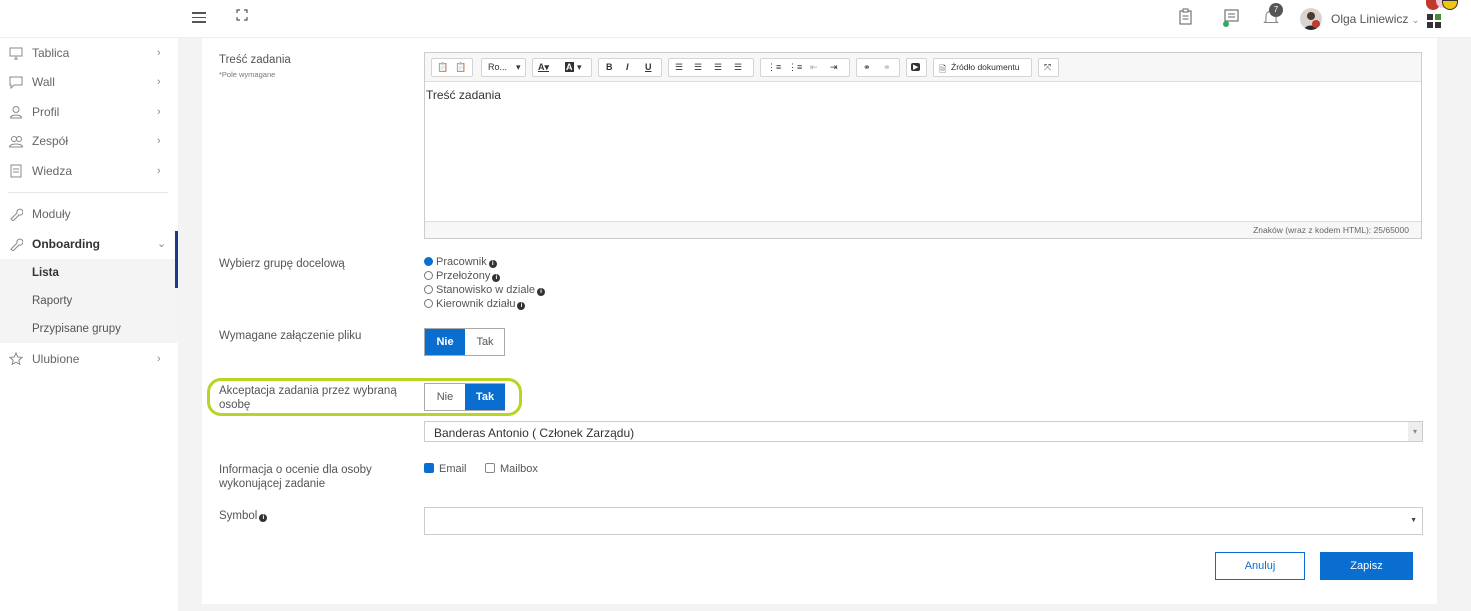  What do you see at coordinates (1366, 566) in the screenshot?
I see `save-button: Zapisz` at bounding box center [1366, 566].